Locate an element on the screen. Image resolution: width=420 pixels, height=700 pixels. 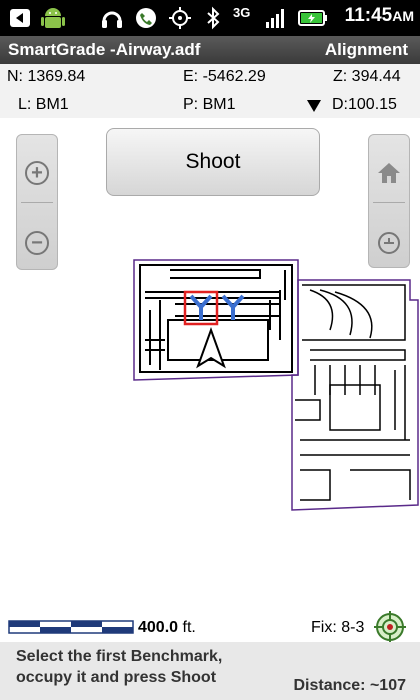
scale-unit: ft. is located at coordinates (187, 627).